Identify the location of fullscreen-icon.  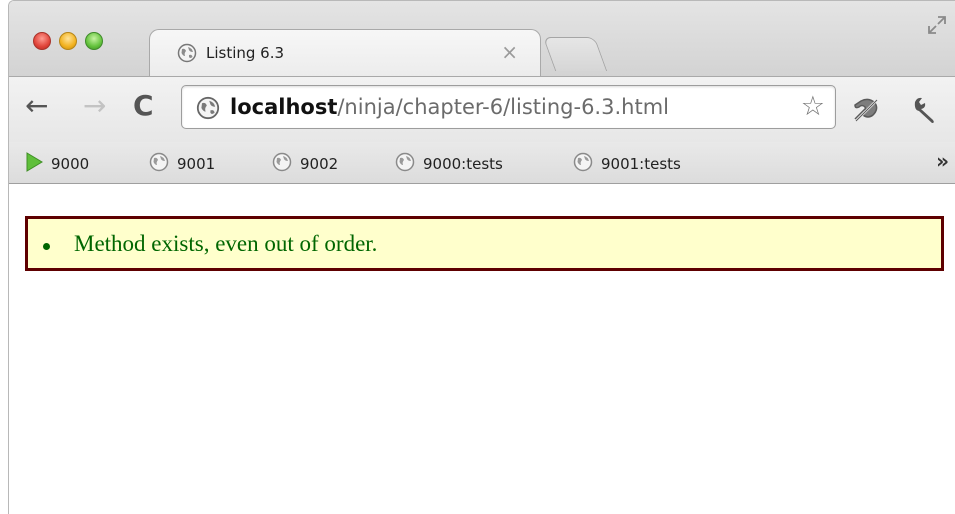
(937, 27).